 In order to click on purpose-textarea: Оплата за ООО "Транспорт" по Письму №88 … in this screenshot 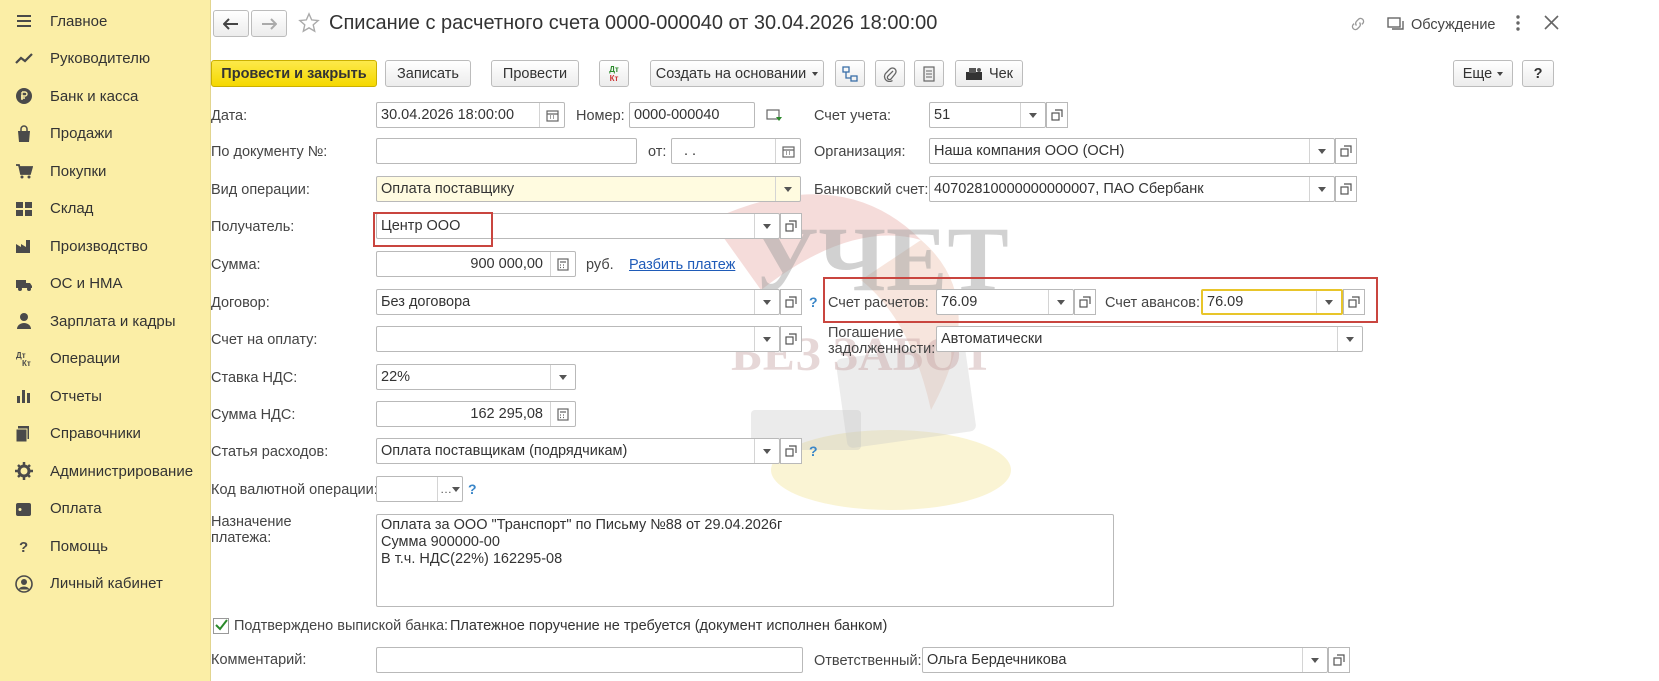, I will do `click(745, 560)`.